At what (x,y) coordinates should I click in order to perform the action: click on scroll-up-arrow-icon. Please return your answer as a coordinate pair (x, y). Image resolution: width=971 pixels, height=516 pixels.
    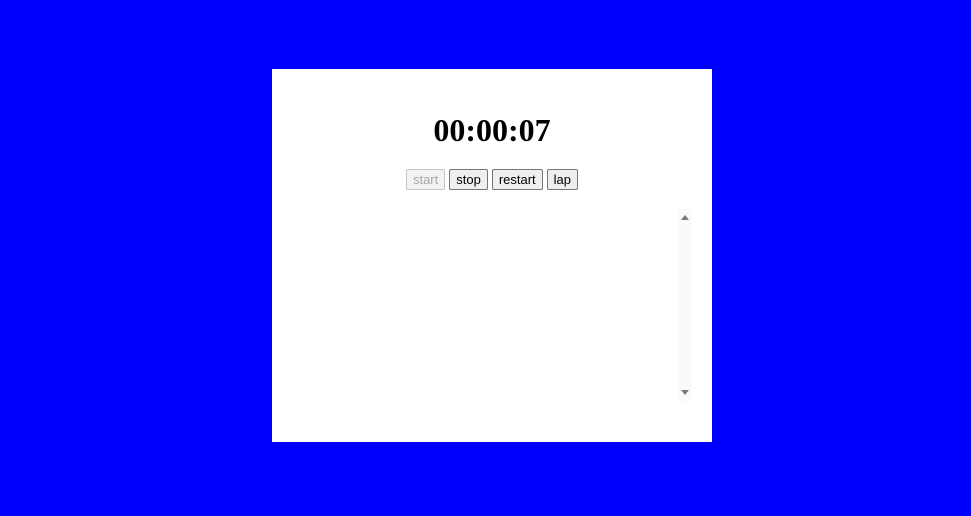
    Looking at the image, I should click on (685, 217).